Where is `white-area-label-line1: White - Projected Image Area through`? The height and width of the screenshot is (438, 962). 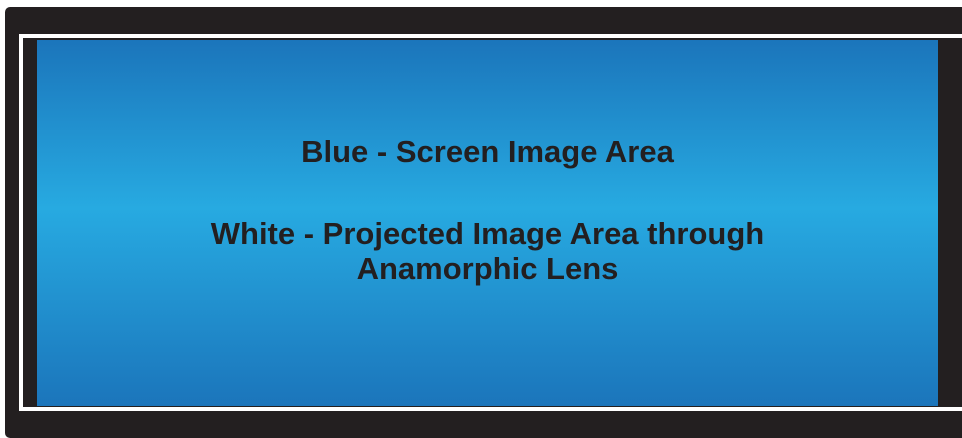 white-area-label-line1: White - Projected Image Area through is located at coordinates (487, 233).